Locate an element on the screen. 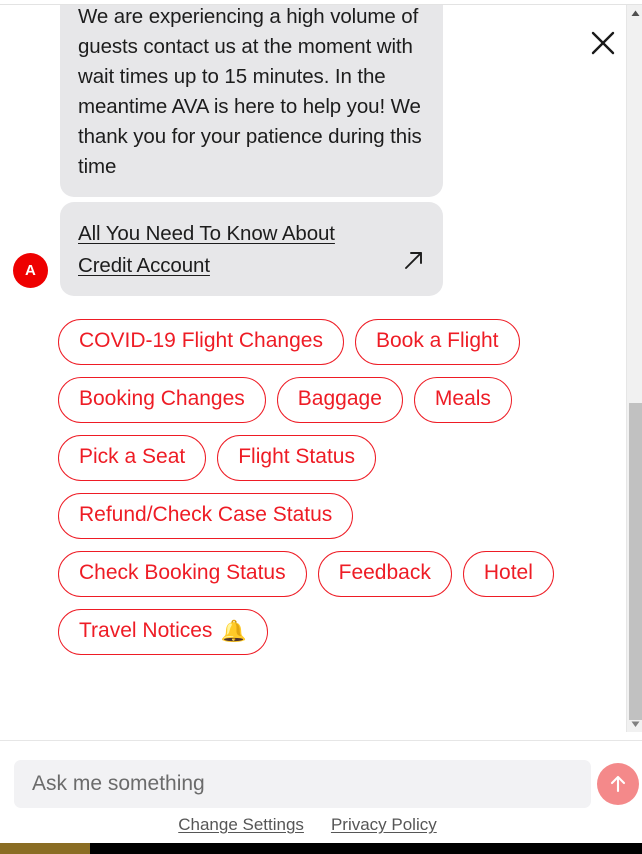 The image size is (642, 854). footer-links: Change Settings Privacy Policy is located at coordinates (307, 825).